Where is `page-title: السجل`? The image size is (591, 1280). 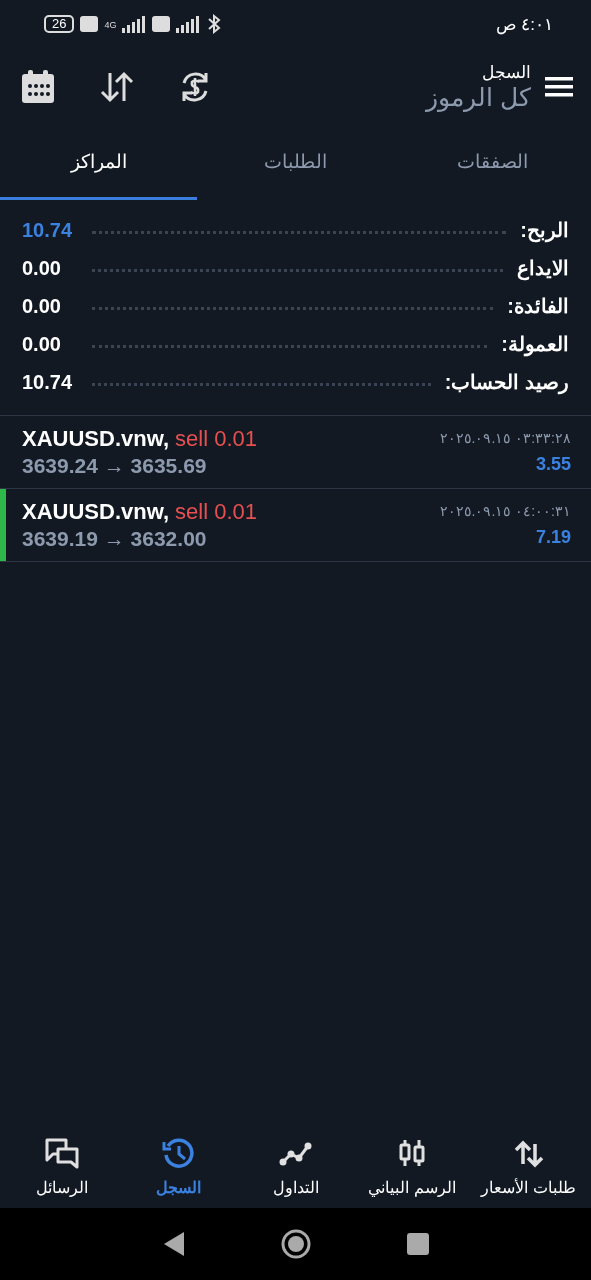
page-title: السجل is located at coordinates (506, 72).